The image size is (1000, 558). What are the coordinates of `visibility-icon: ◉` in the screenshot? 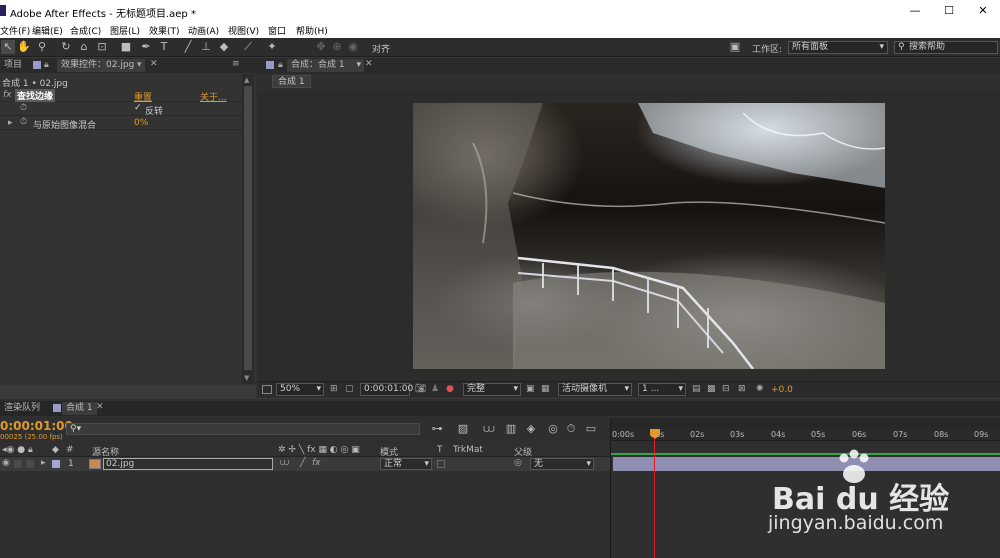 It's located at (6, 463).